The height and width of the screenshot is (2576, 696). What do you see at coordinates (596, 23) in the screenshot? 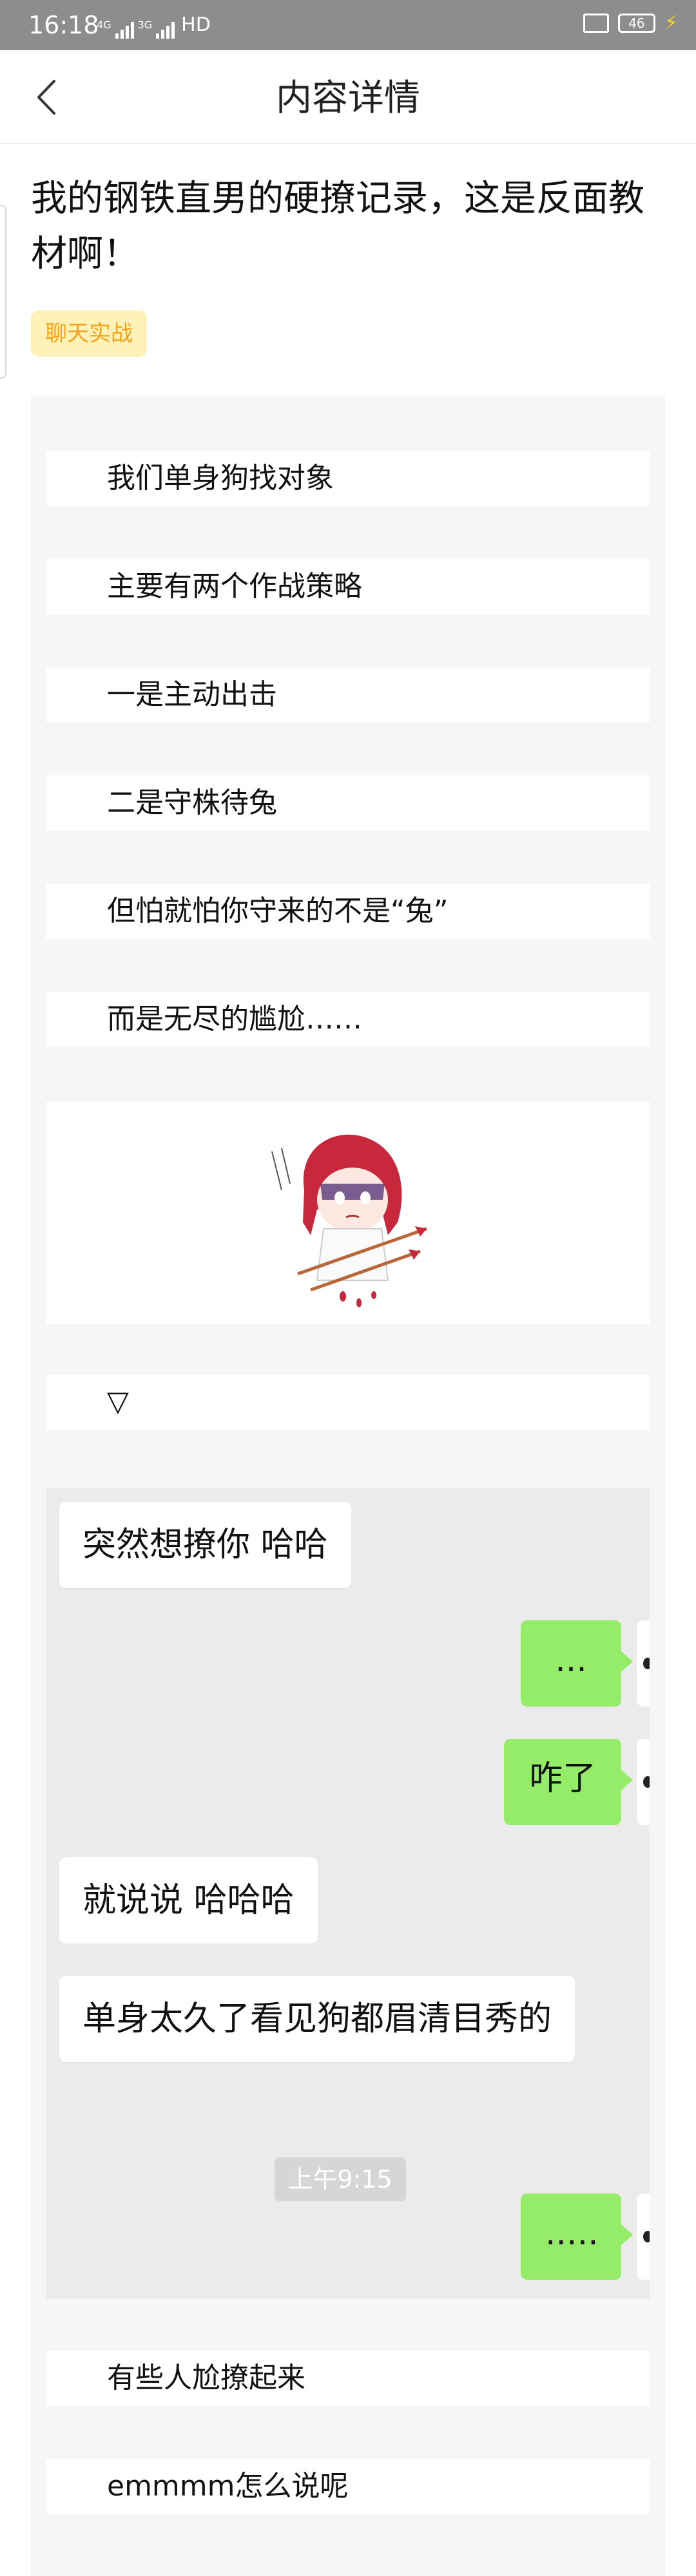
I see `cast-icon` at bounding box center [596, 23].